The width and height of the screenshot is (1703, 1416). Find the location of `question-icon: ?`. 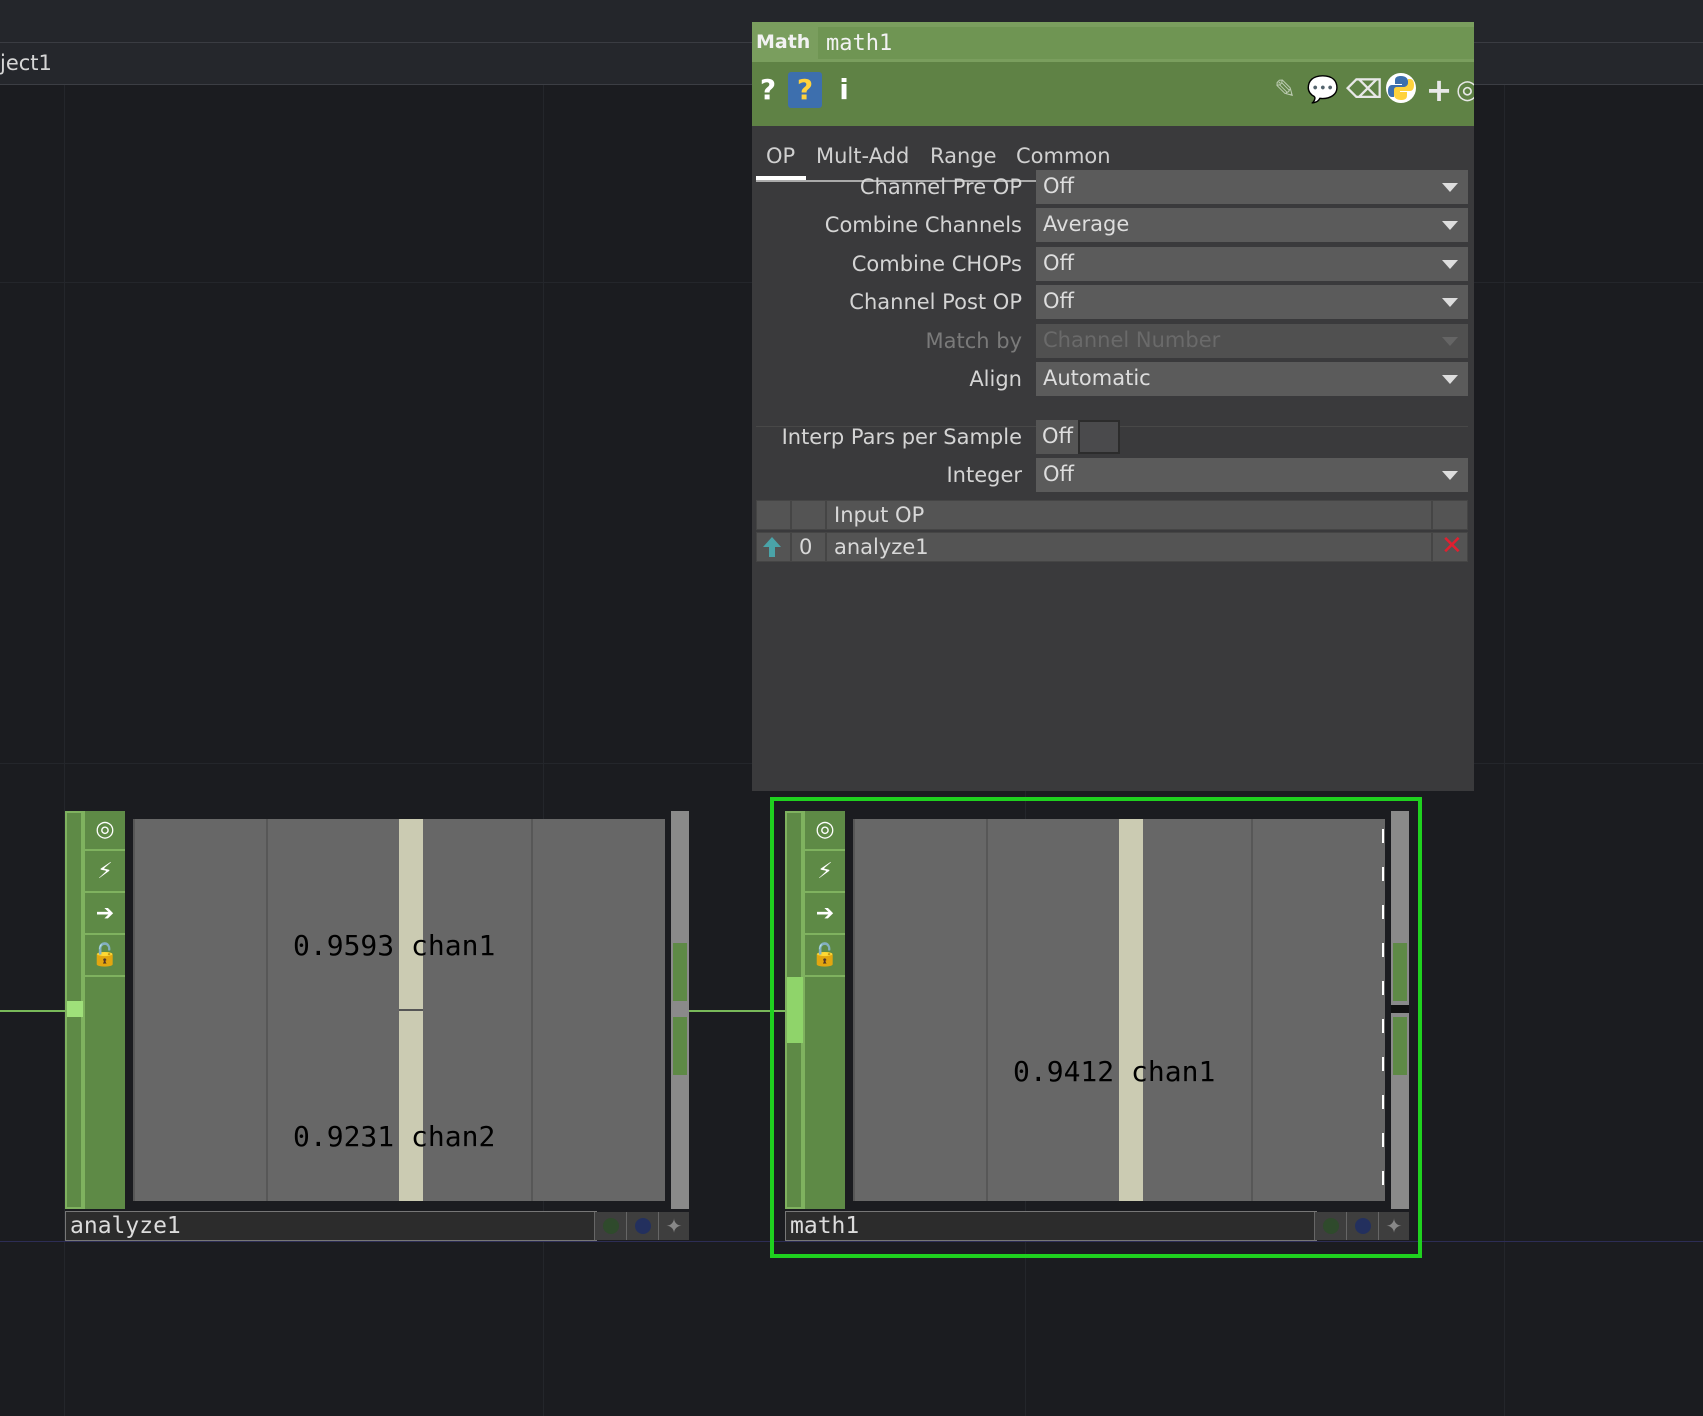

question-icon: ? is located at coordinates (768, 90).